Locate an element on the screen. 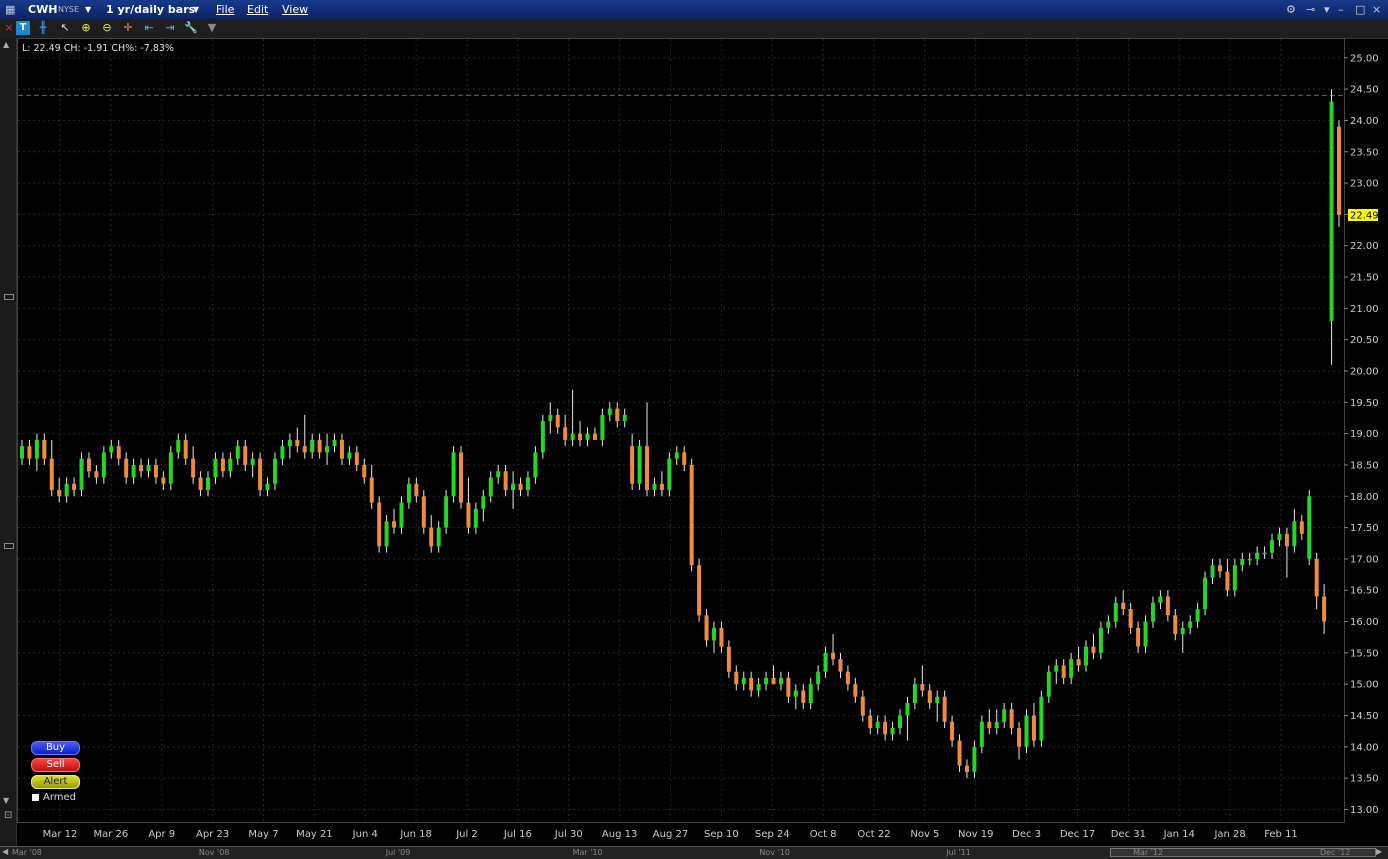 Image resolution: width=1388 pixels, height=859 pixels. link-icon: ⚙ is located at coordinates (1291, 9).